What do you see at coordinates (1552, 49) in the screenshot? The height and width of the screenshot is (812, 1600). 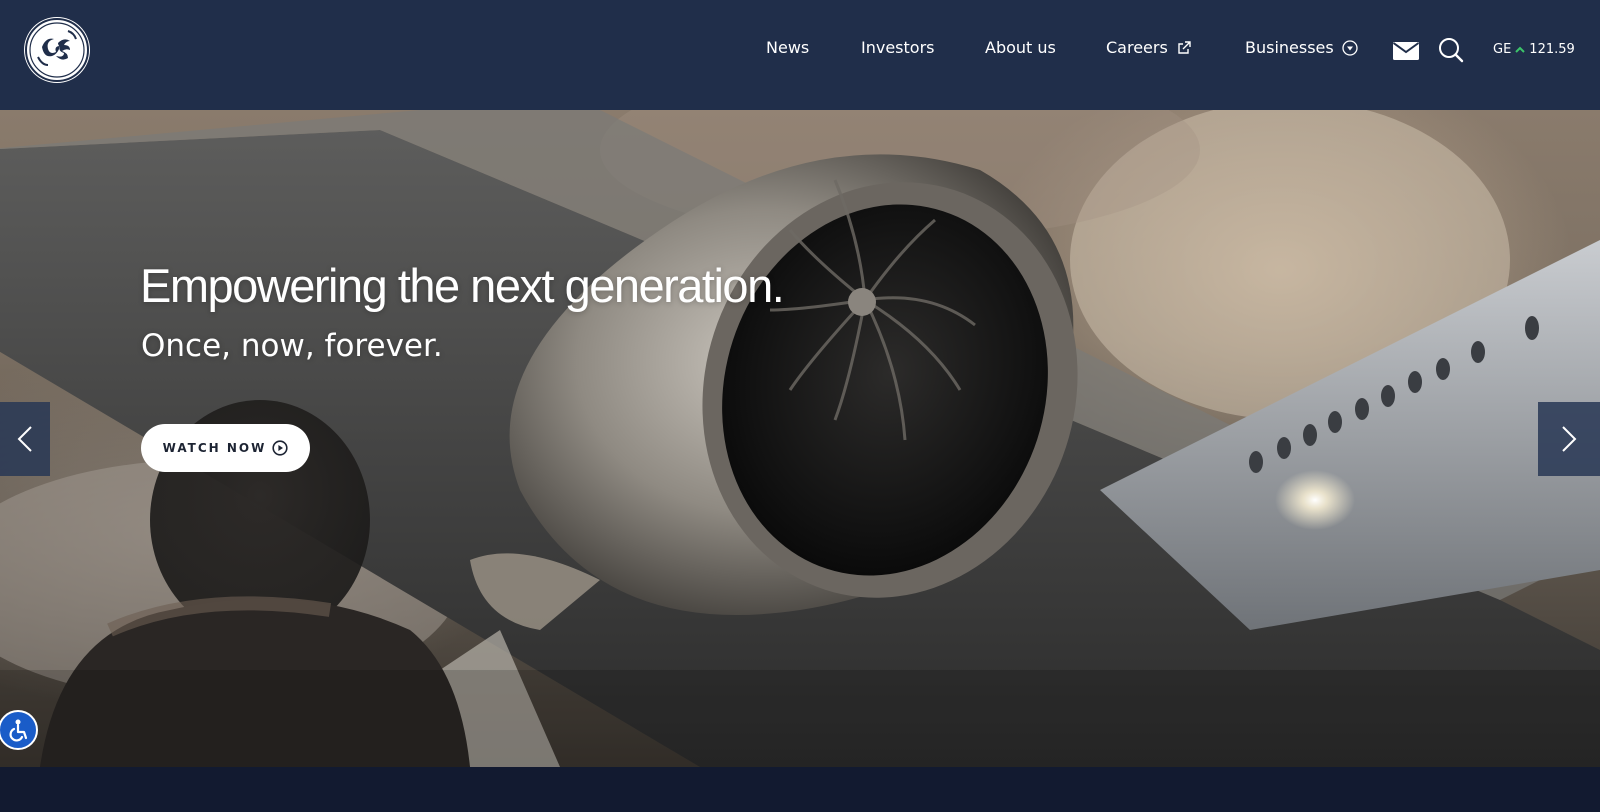 I see `stock-price: 121.59` at bounding box center [1552, 49].